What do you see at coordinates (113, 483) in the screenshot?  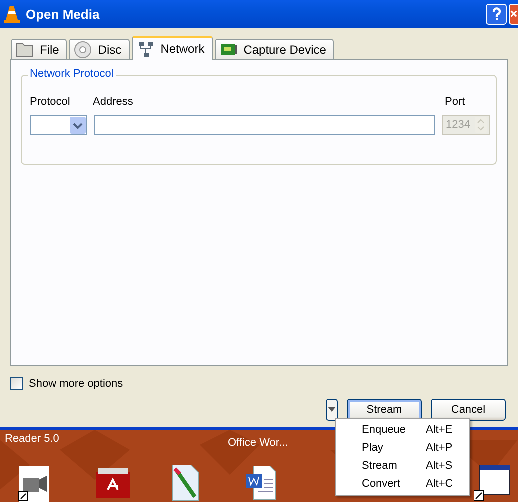 I see `pdf-document-icon` at bounding box center [113, 483].